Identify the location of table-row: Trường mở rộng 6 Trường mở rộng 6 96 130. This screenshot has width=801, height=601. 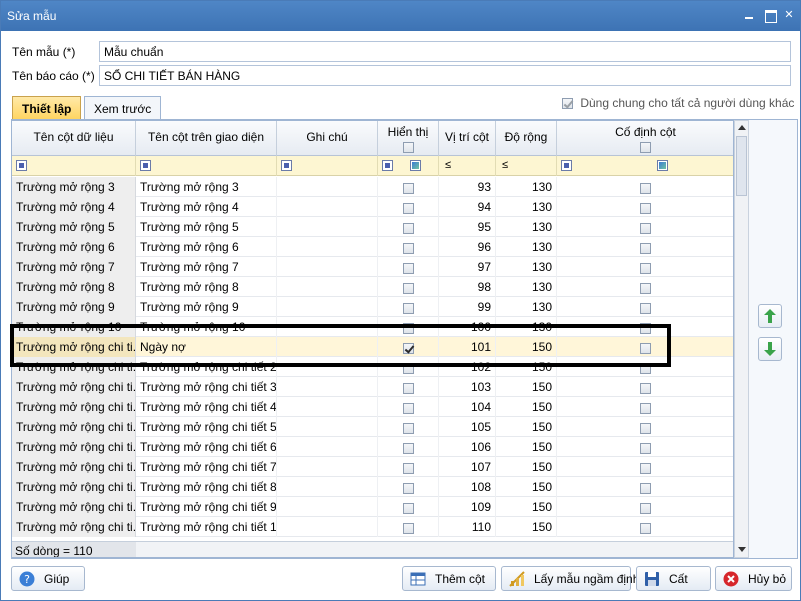
(372, 247).